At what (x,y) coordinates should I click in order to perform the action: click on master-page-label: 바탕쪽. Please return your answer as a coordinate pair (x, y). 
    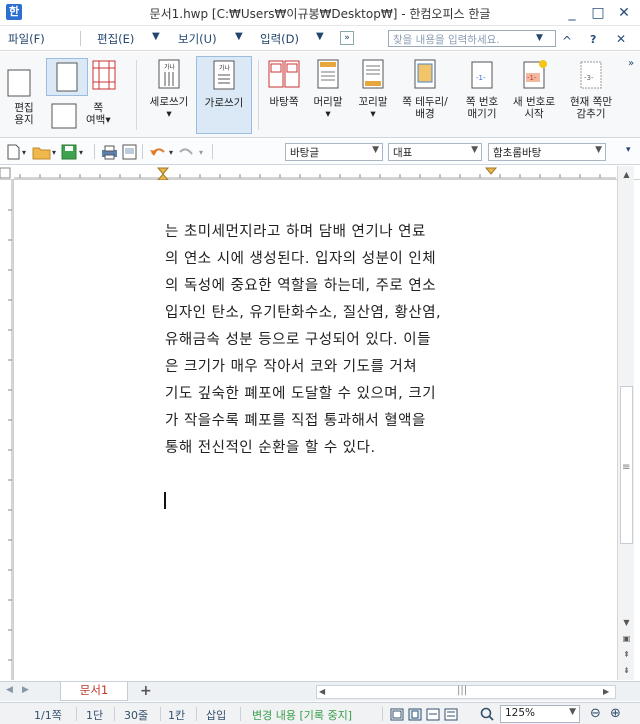
    Looking at the image, I should click on (284, 102).